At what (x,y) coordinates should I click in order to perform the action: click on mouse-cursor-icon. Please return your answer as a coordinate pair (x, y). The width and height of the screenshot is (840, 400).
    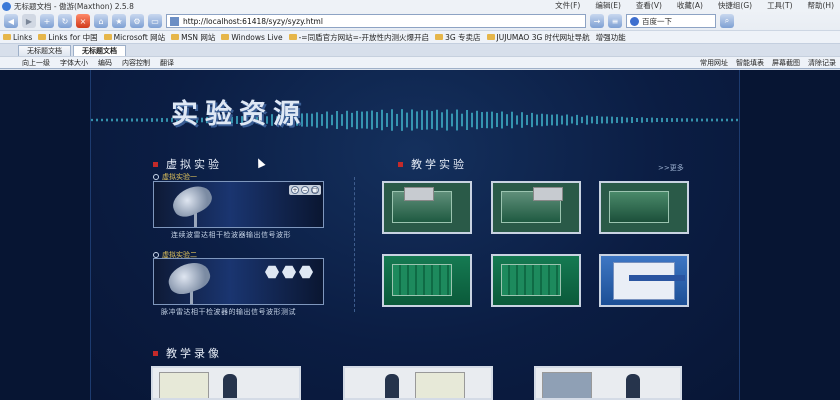
    Looking at the image, I should click on (260, 162).